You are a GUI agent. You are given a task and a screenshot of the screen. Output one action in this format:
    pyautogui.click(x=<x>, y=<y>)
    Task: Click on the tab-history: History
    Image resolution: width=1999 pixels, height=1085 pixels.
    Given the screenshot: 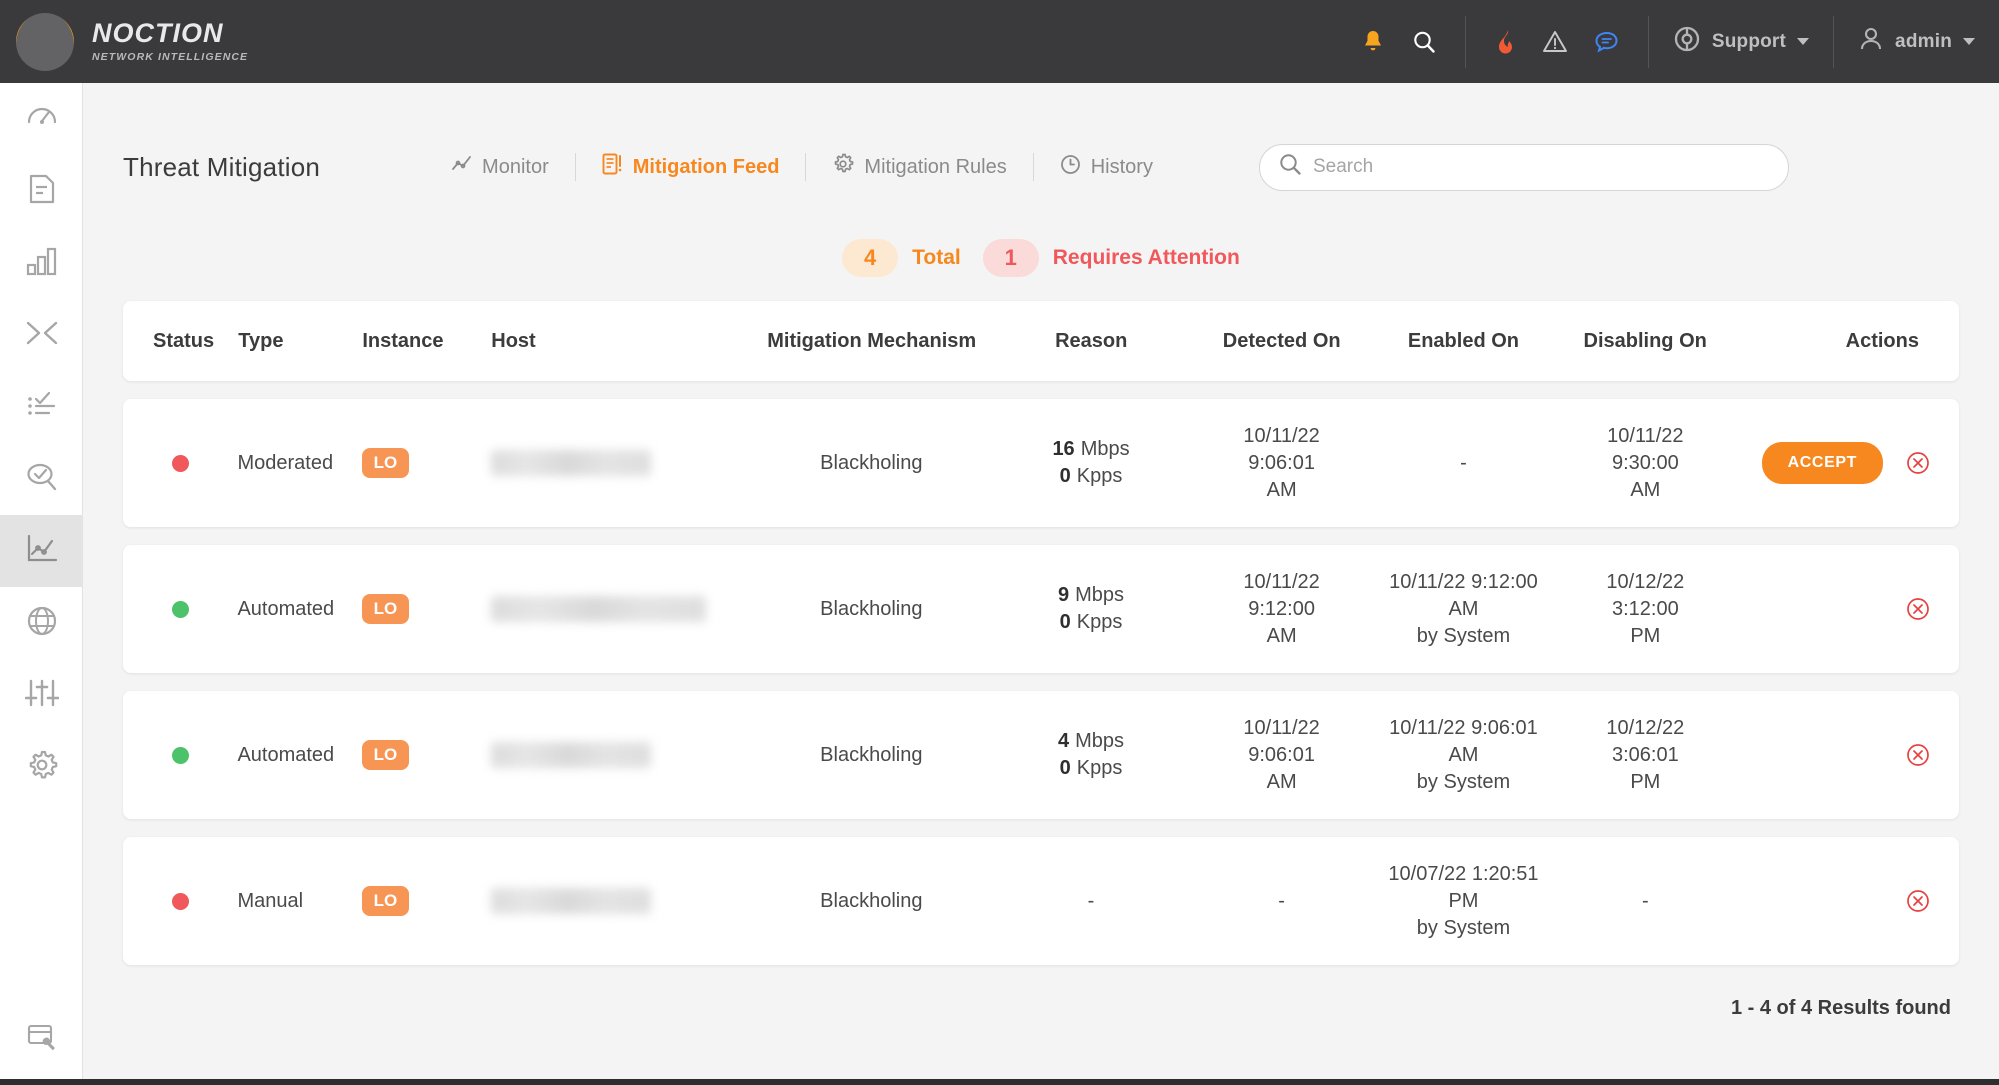 What is the action you would take?
    pyautogui.click(x=1106, y=167)
    